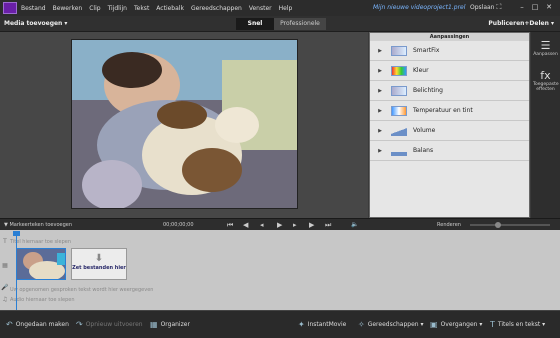  I want to click on add-marker-label: Markeerteken toevoegen, so click(40, 225).